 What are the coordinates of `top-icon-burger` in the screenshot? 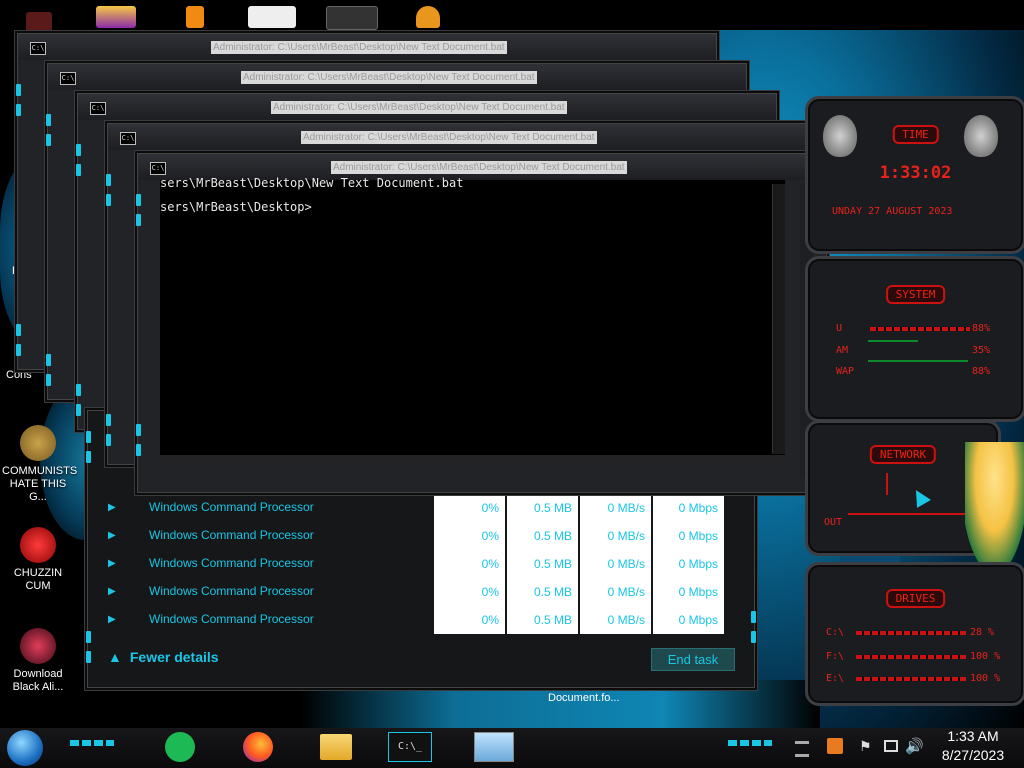 It's located at (428, 17).